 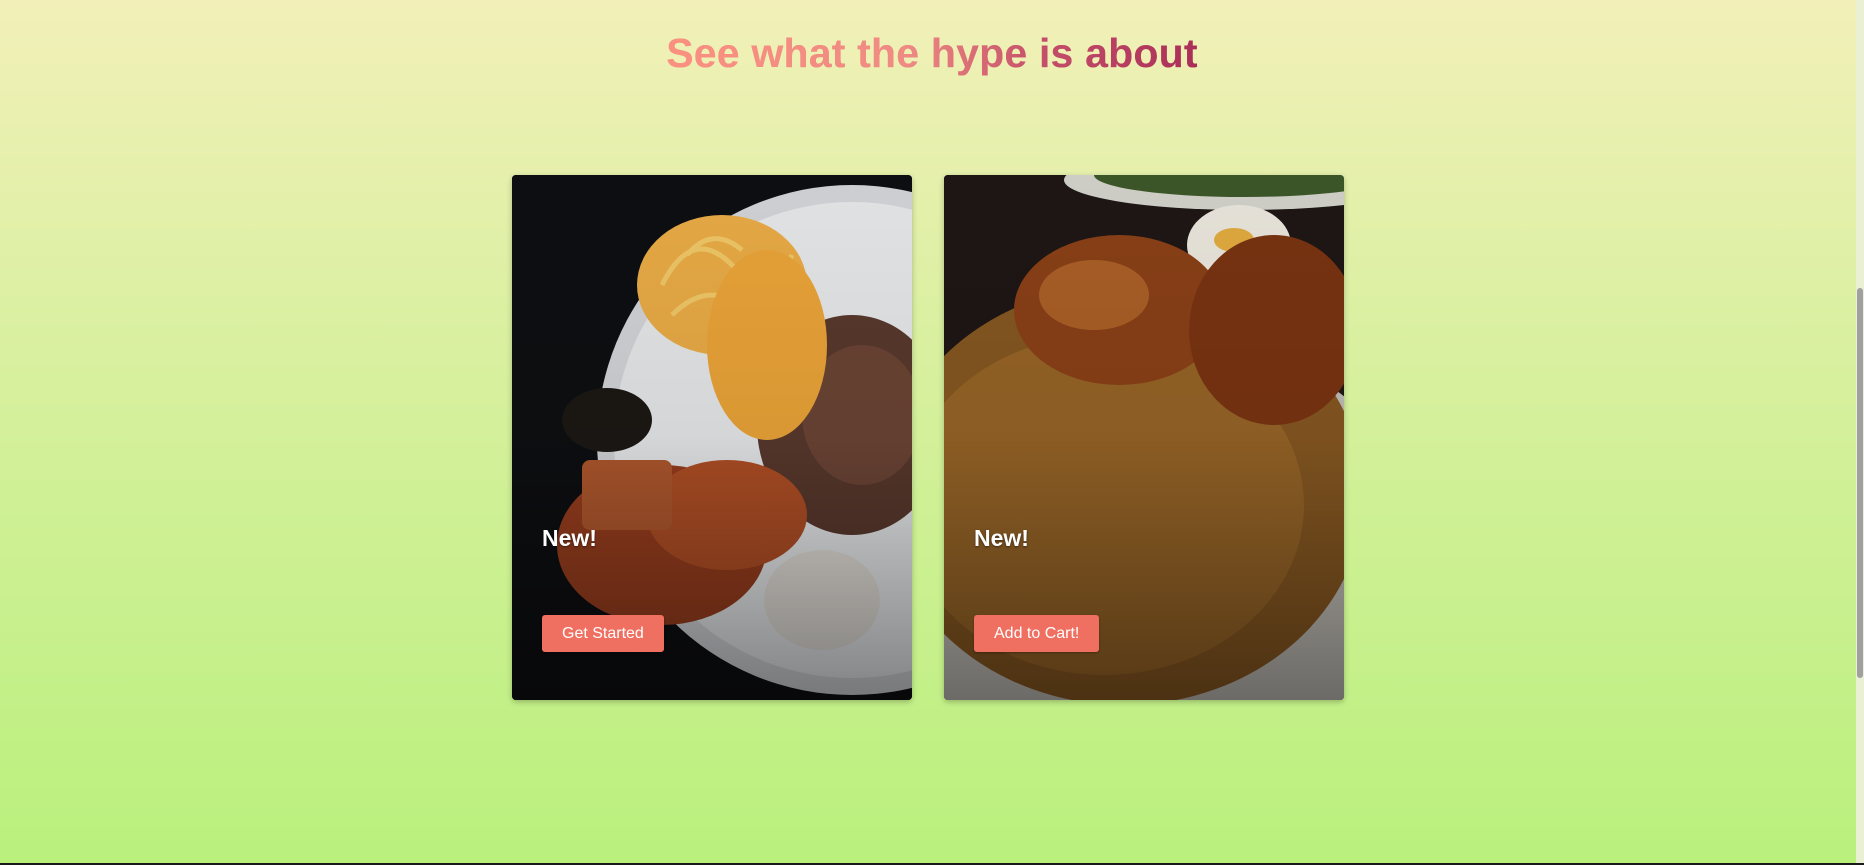 What do you see at coordinates (1037, 633) in the screenshot?
I see `add-to-cart-button: Add to Cart!` at bounding box center [1037, 633].